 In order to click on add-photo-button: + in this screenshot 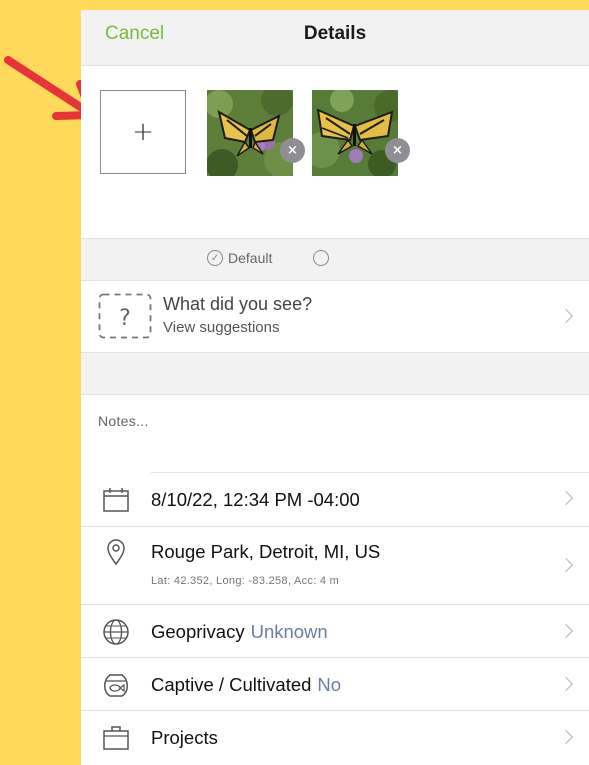, I will do `click(143, 132)`.